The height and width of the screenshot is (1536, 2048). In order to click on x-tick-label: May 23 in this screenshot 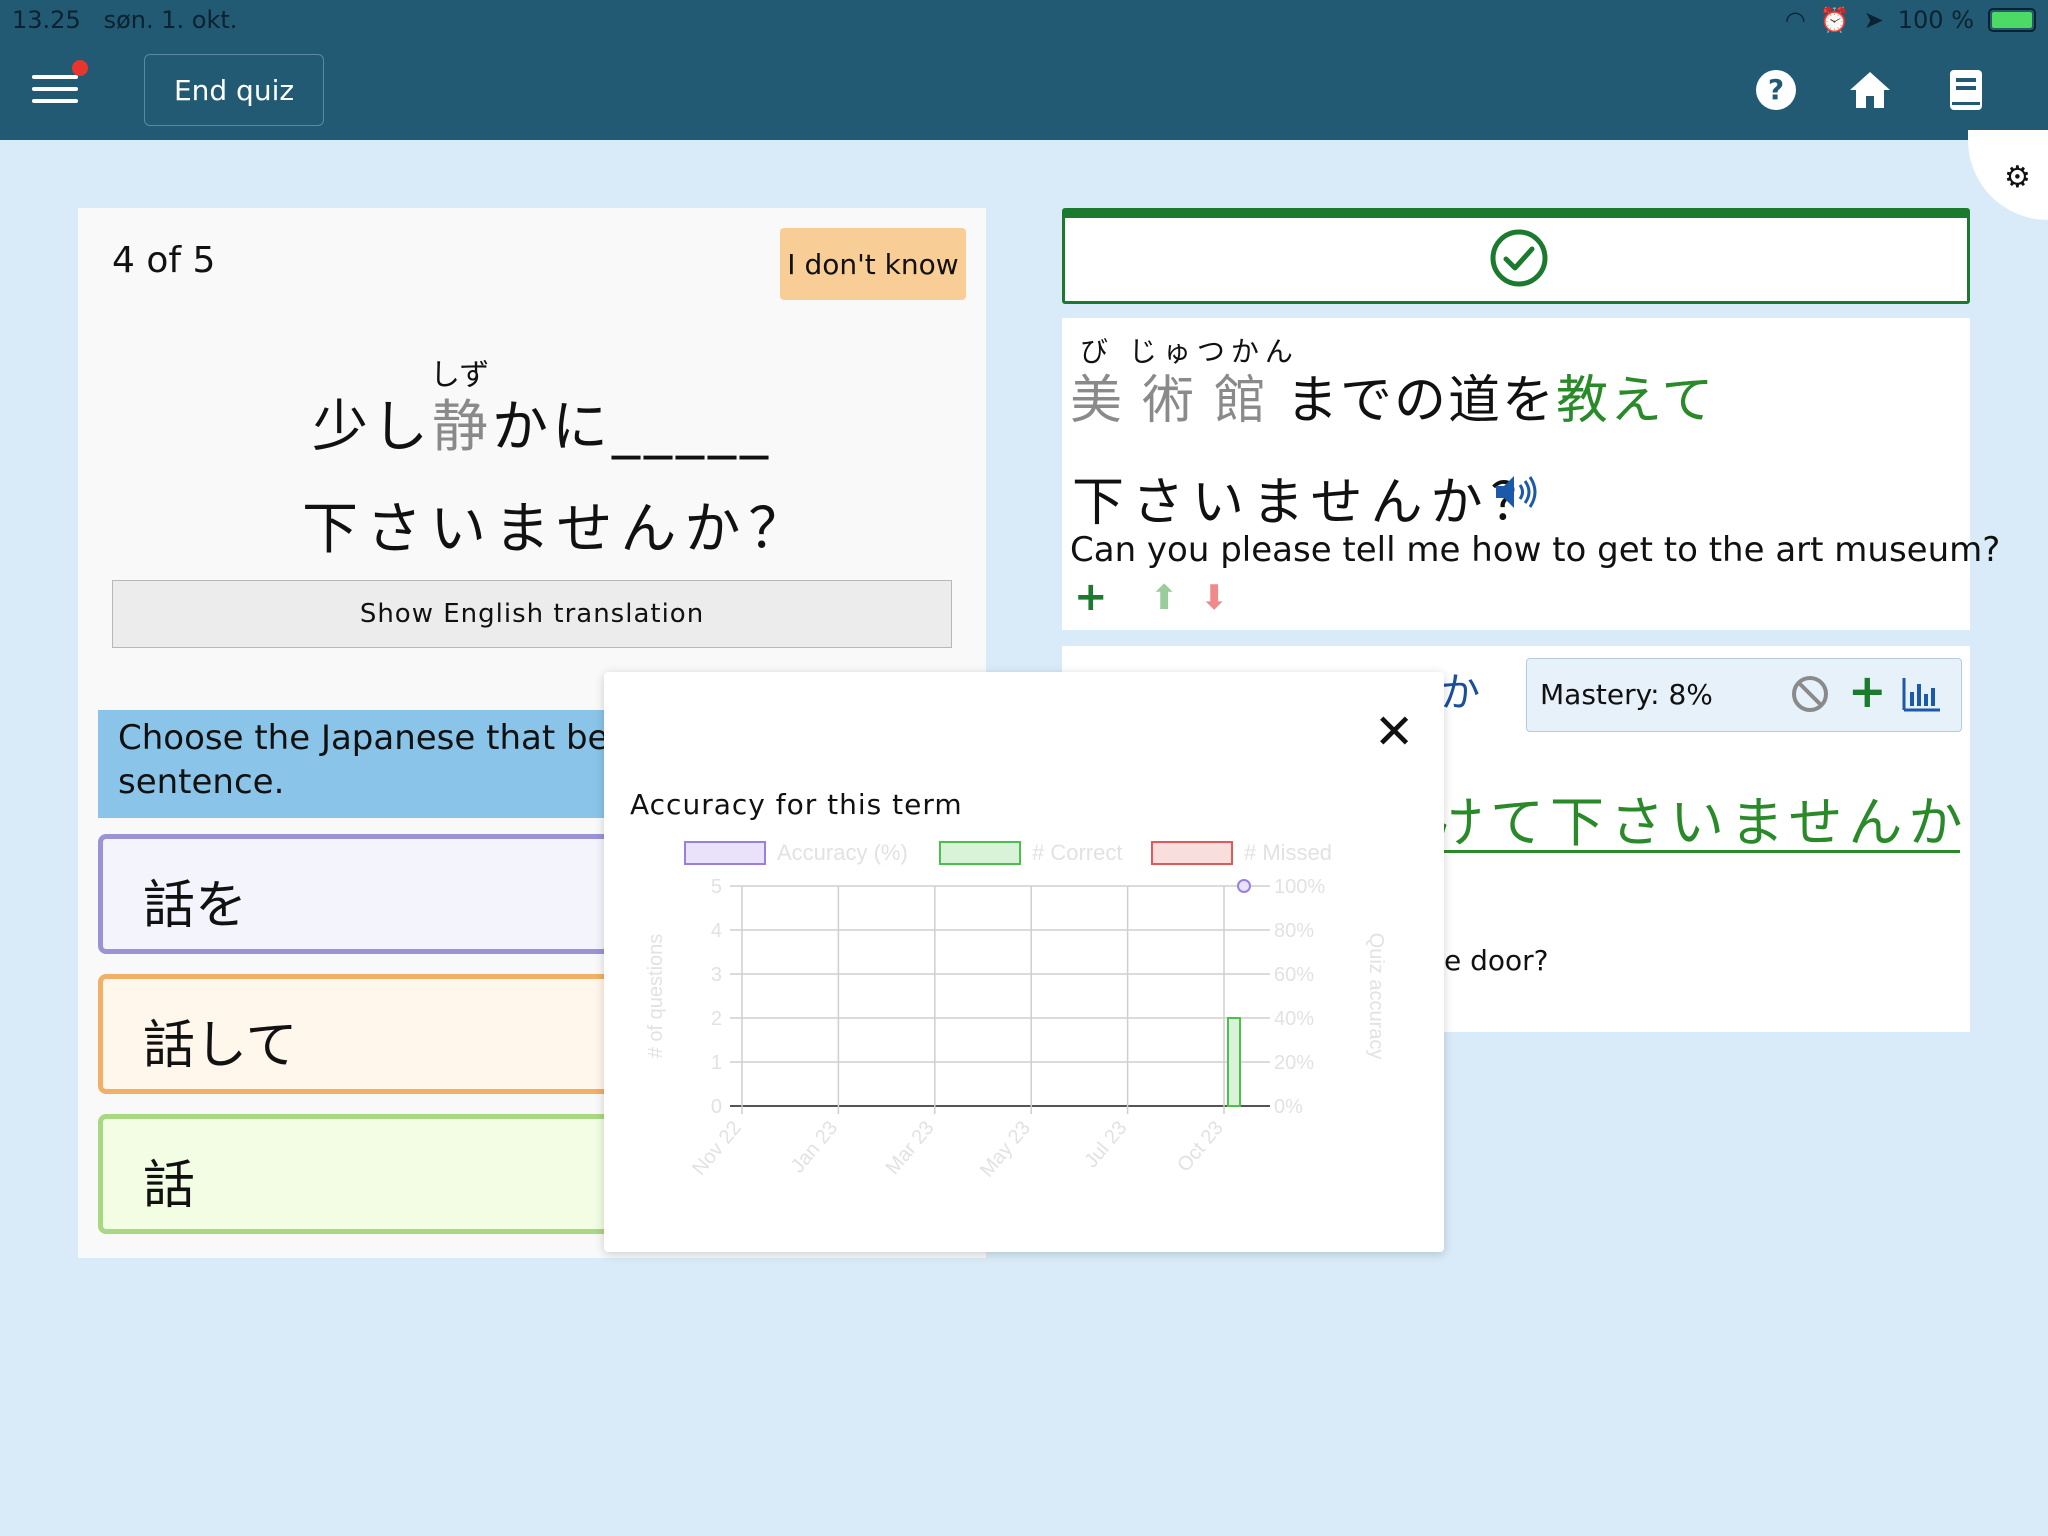, I will do `click(1005, 1149)`.